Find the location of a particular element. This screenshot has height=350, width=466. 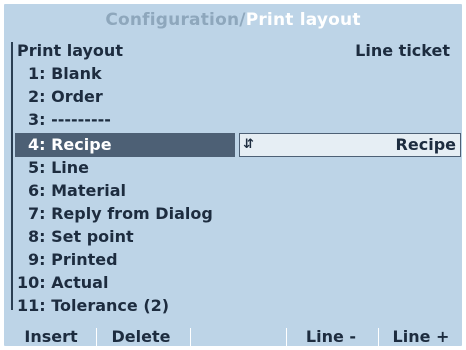

list-item-11: 11: Tolerance (2) is located at coordinates (93, 305).